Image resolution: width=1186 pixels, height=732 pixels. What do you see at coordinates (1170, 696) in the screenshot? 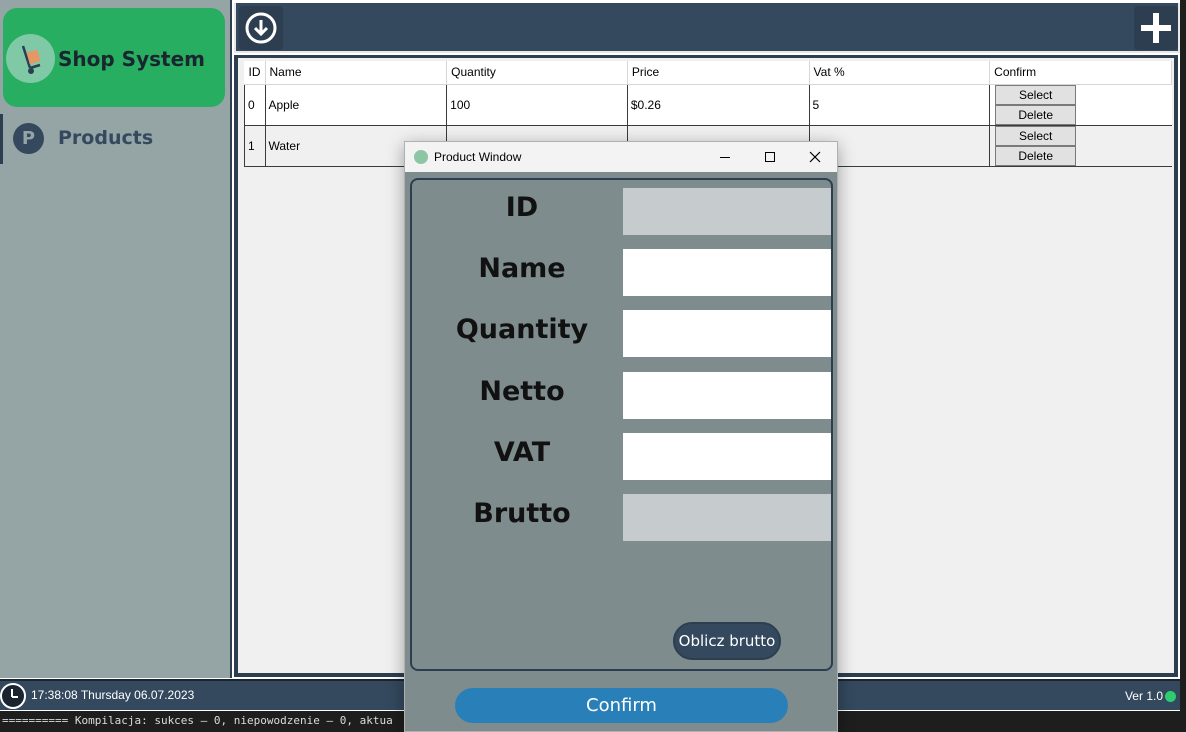
I see `status-indicator-icon` at bounding box center [1170, 696].